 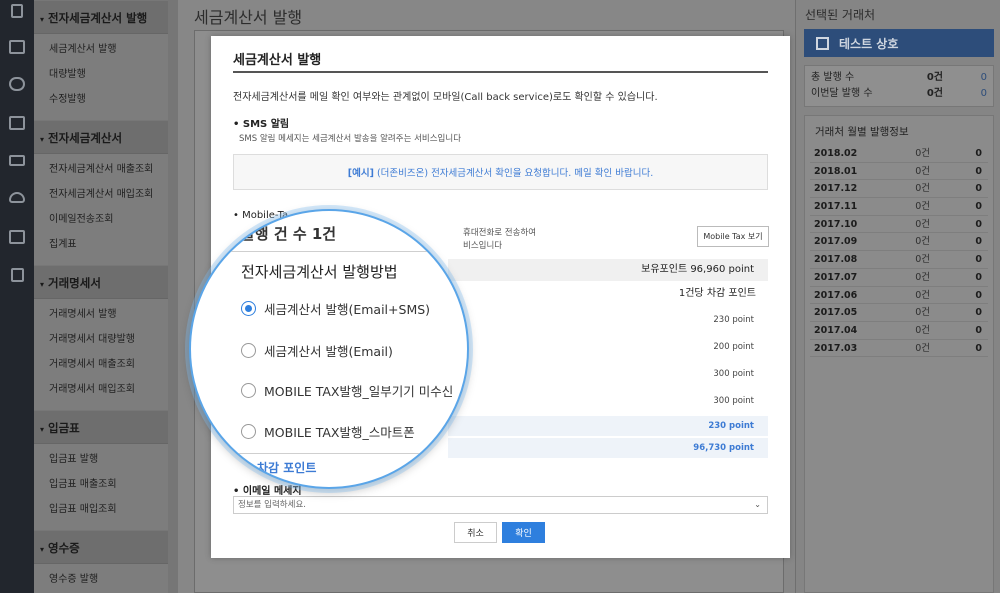 What do you see at coordinates (101, 74) in the screenshot?
I see `sidebar-item: 대량발행` at bounding box center [101, 74].